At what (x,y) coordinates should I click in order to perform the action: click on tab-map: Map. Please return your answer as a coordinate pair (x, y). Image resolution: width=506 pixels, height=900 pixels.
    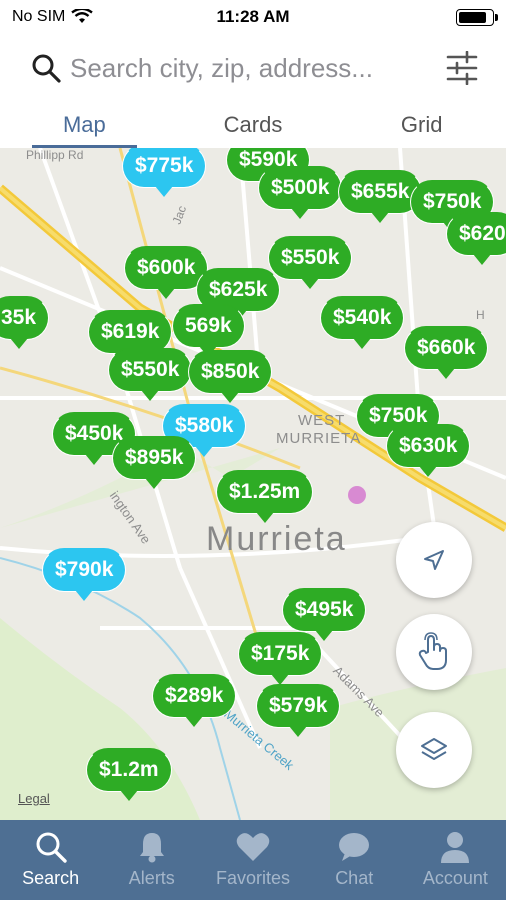
    Looking at the image, I should click on (84, 124).